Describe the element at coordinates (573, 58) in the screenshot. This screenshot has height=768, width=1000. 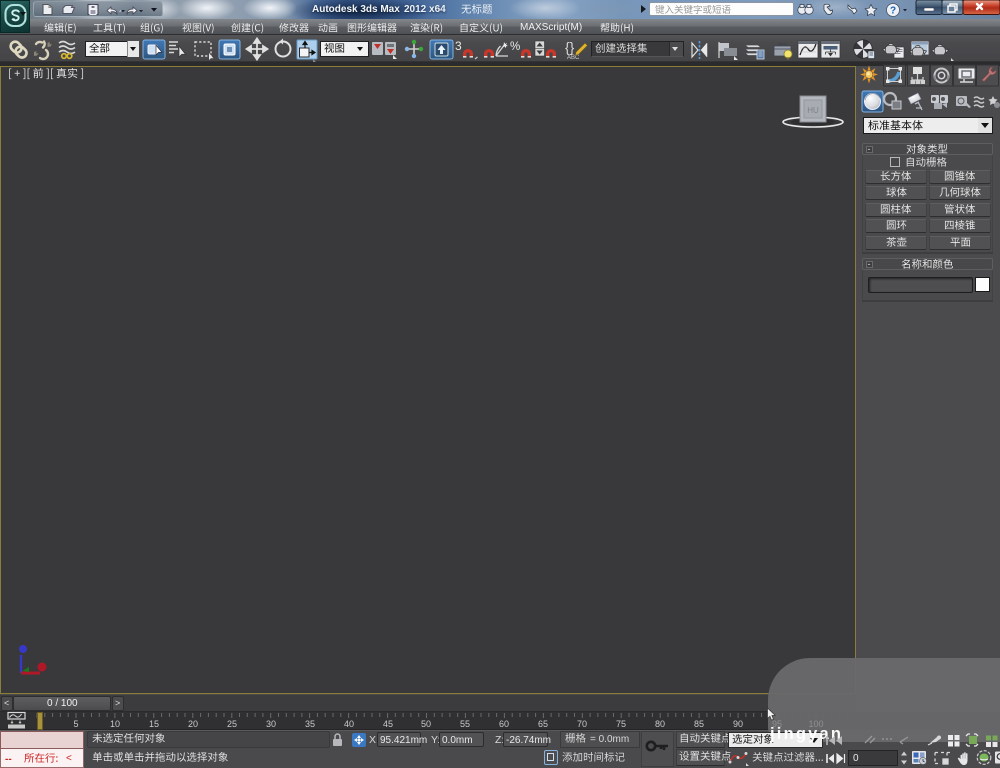
I see `svg-text: ABC` at that location.